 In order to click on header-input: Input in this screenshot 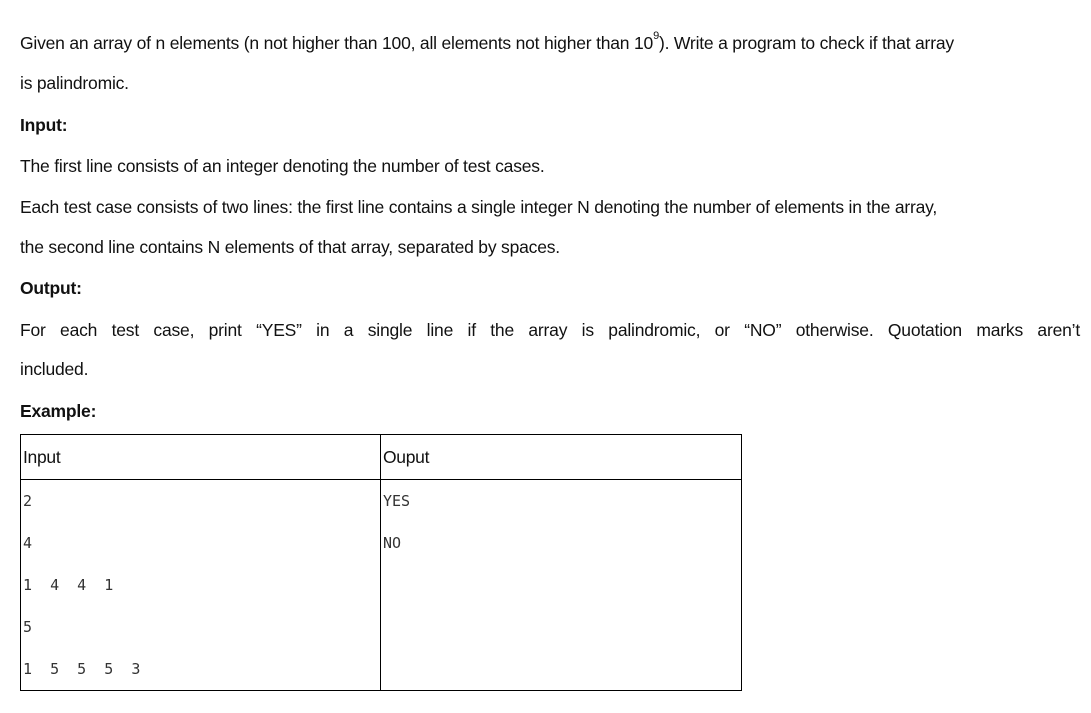, I will do `click(200, 457)`.